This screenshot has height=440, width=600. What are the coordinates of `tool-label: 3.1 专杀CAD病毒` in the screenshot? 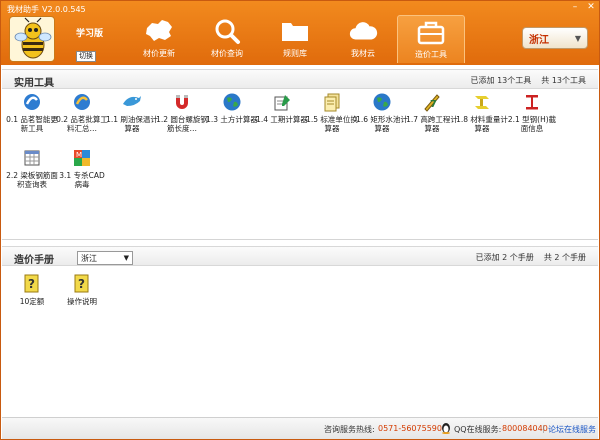 It's located at (82, 180).